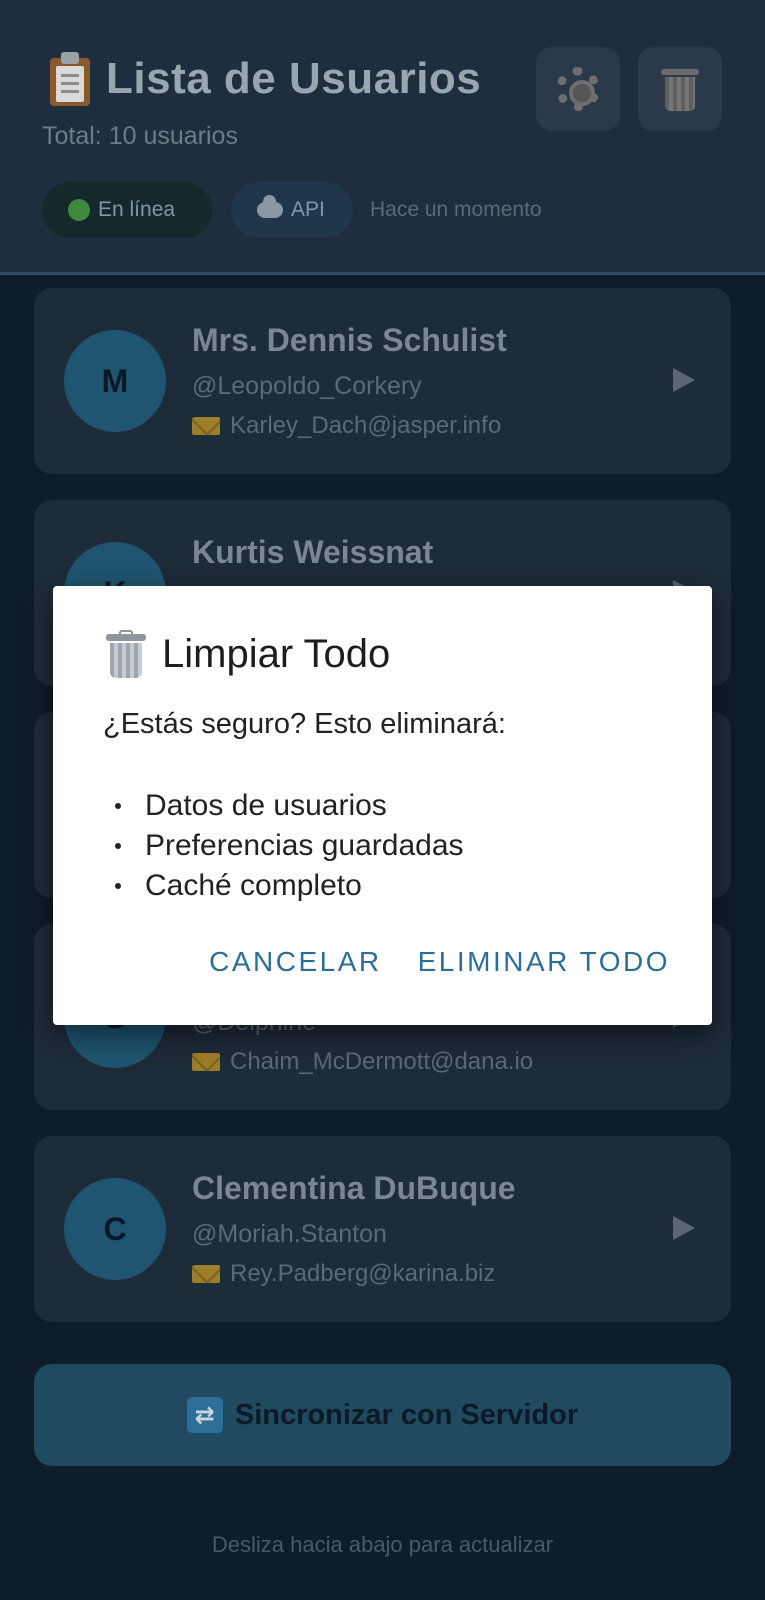  I want to click on user-email-row: Chaim_McDermott@dana.io, so click(362, 1062).